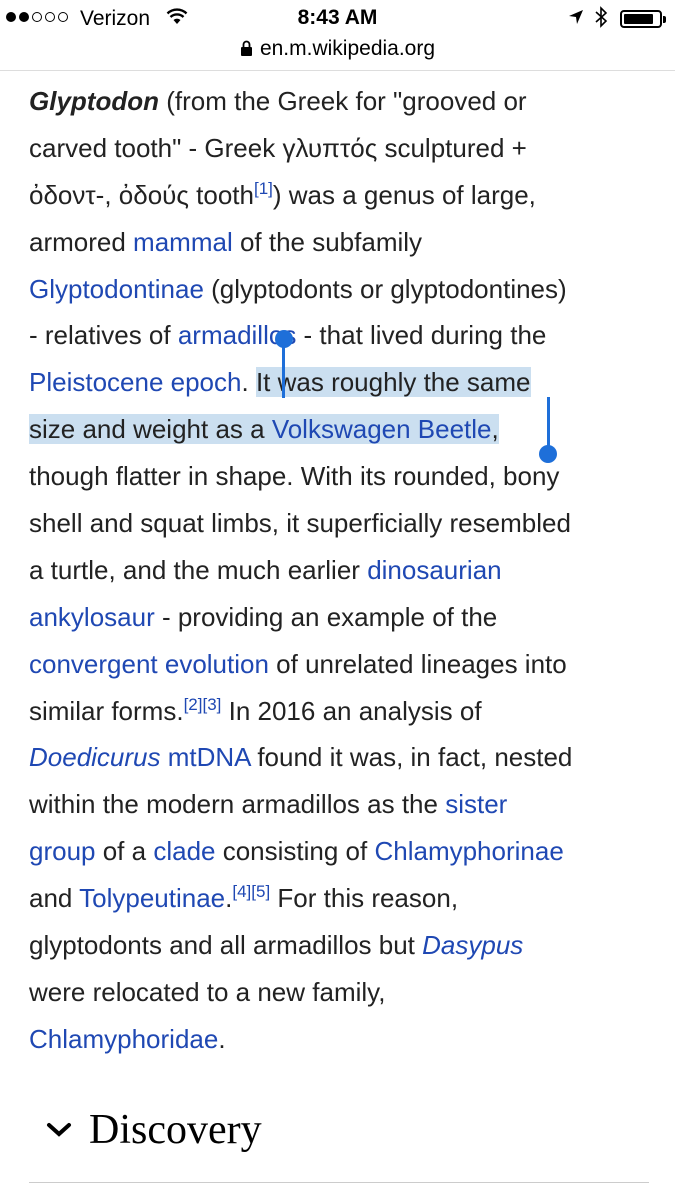  What do you see at coordinates (81, 241) in the screenshot?
I see `text: armored` at bounding box center [81, 241].